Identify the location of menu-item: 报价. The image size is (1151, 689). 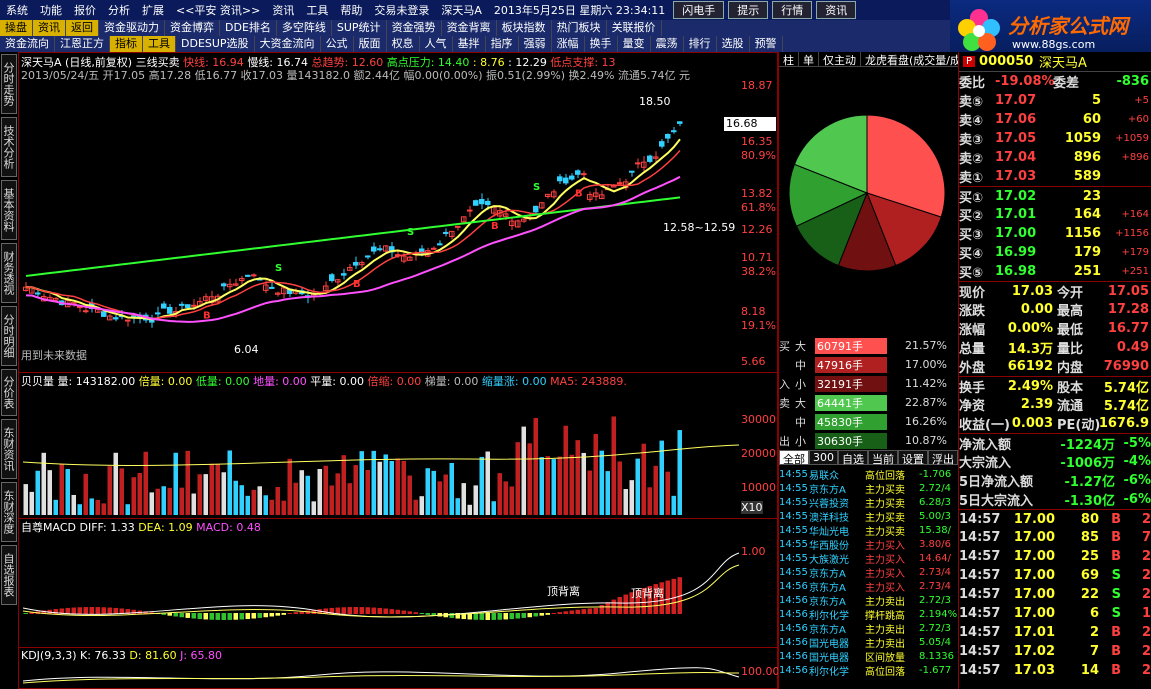
(85, 10).